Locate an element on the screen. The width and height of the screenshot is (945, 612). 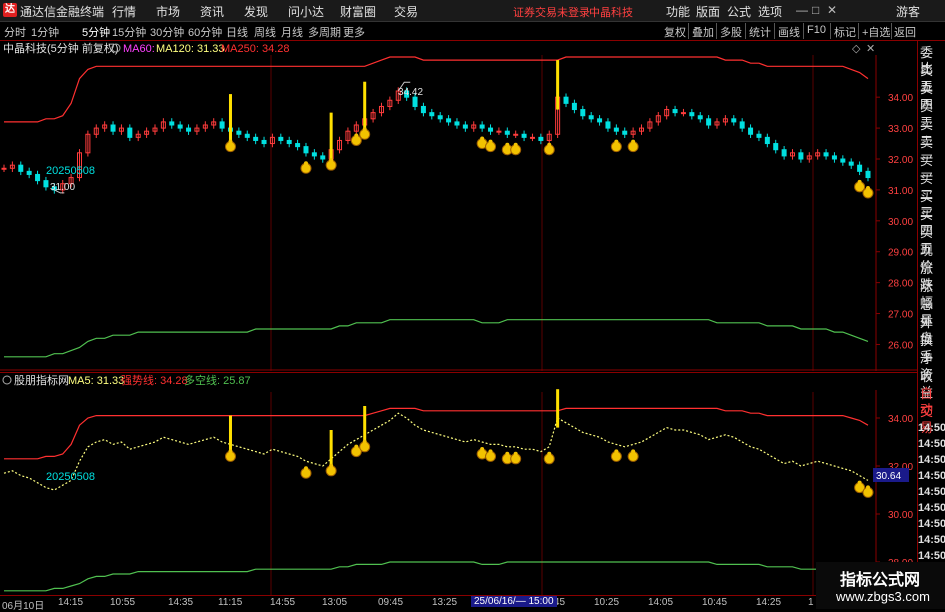
tab-more: 更多 is located at coordinates (354, 32).